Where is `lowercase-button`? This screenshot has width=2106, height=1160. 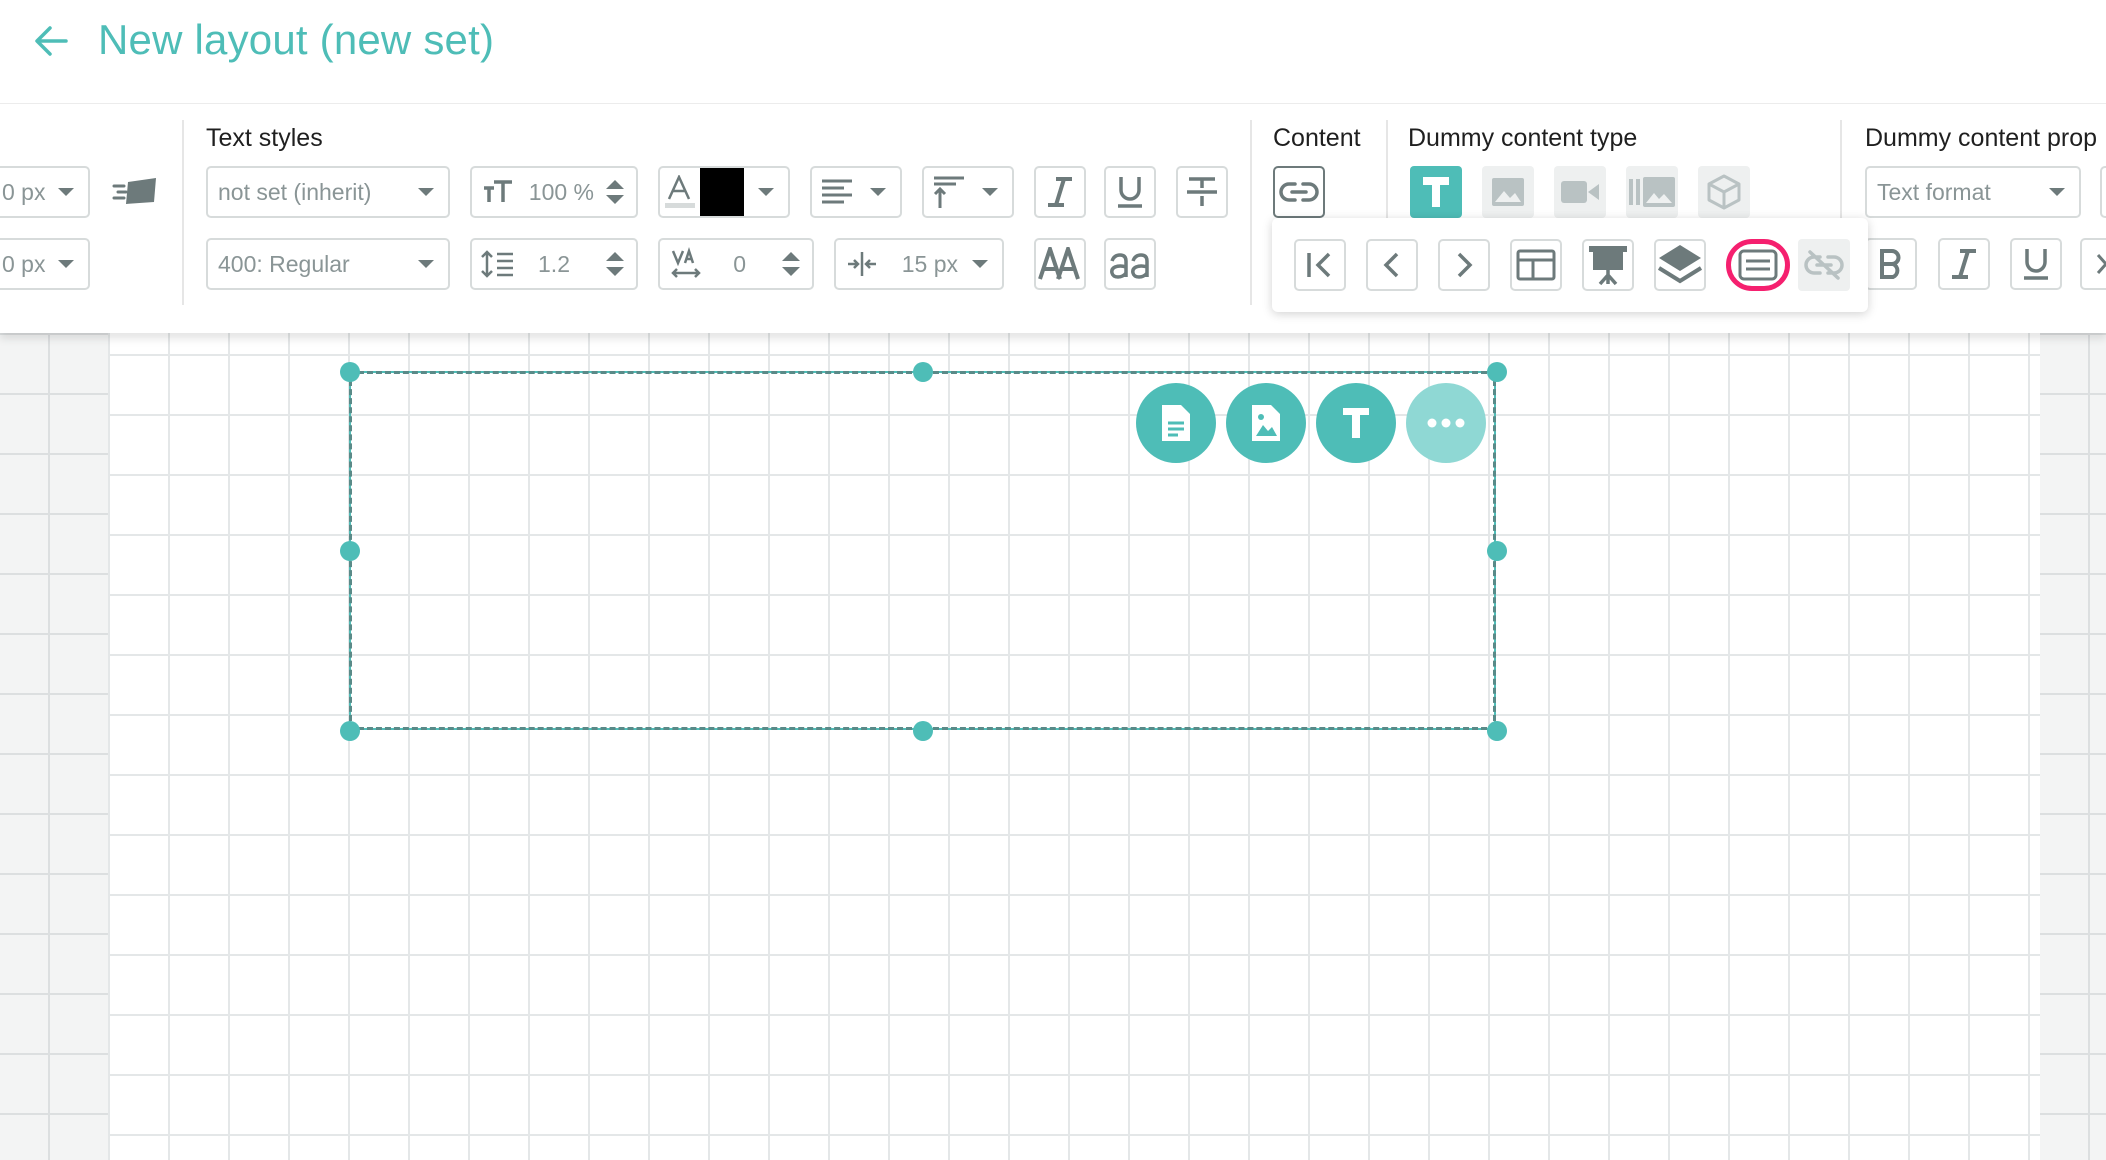
lowercase-button is located at coordinates (1130, 264).